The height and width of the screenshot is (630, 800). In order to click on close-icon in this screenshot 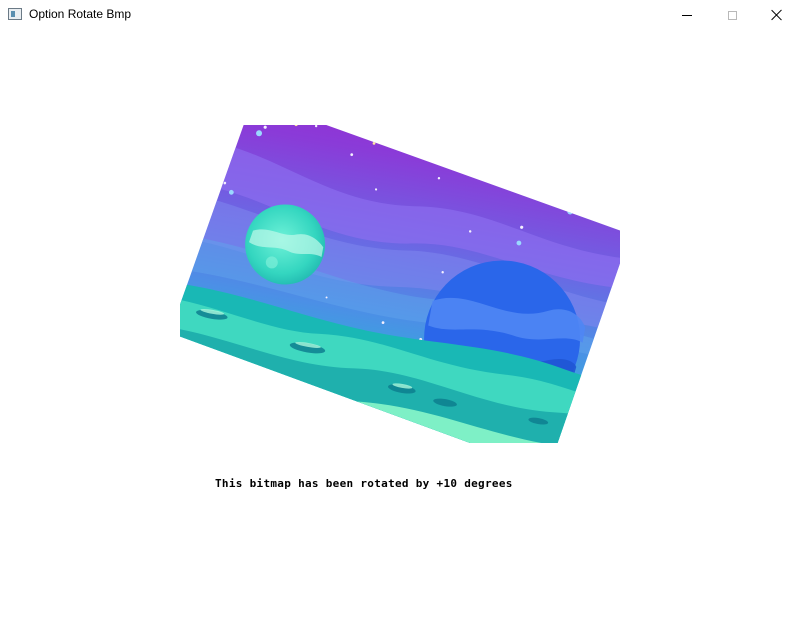, I will do `click(777, 15)`.